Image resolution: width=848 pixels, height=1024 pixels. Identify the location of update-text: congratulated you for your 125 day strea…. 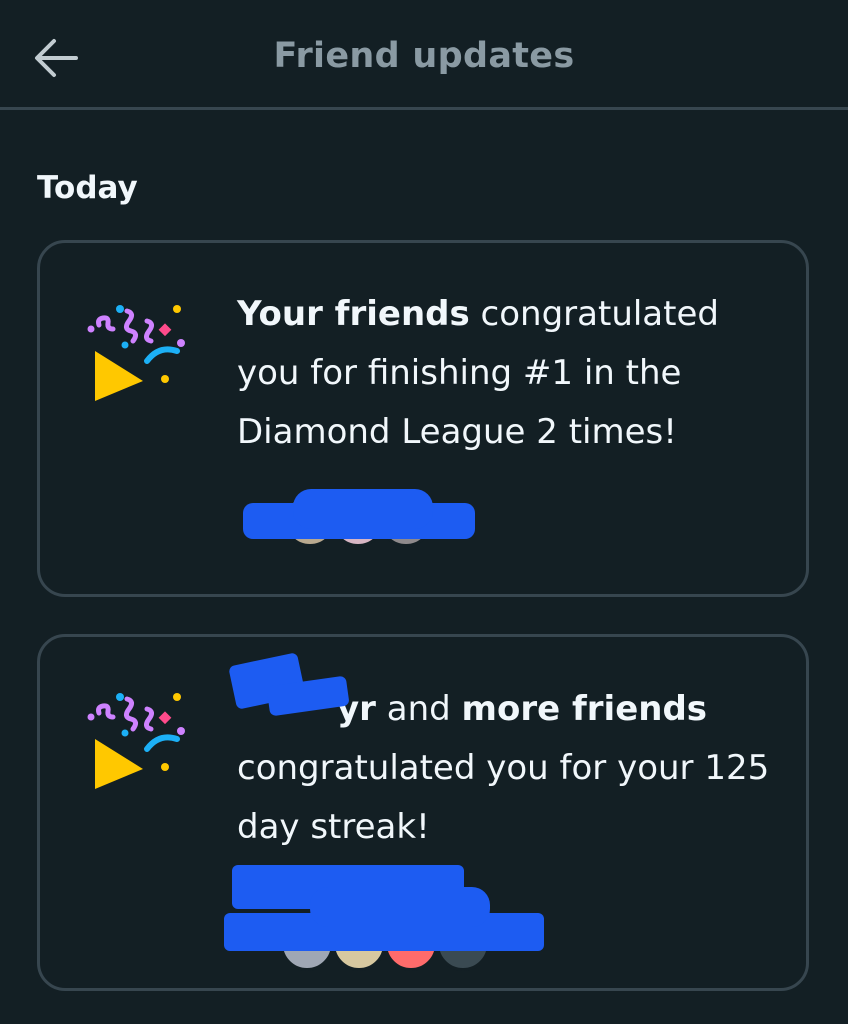
(503, 797).